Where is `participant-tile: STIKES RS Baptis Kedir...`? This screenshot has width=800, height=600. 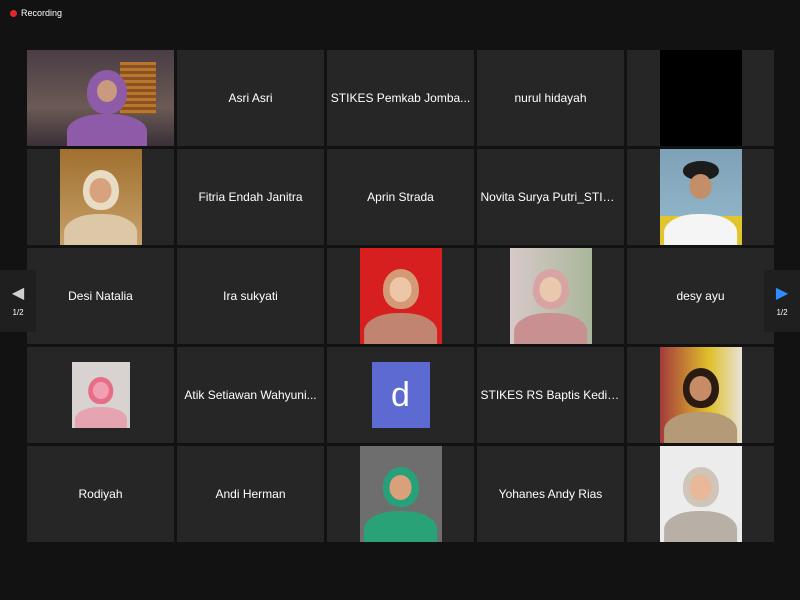
participant-tile: STIKES RS Baptis Kedir... is located at coordinates (550, 395).